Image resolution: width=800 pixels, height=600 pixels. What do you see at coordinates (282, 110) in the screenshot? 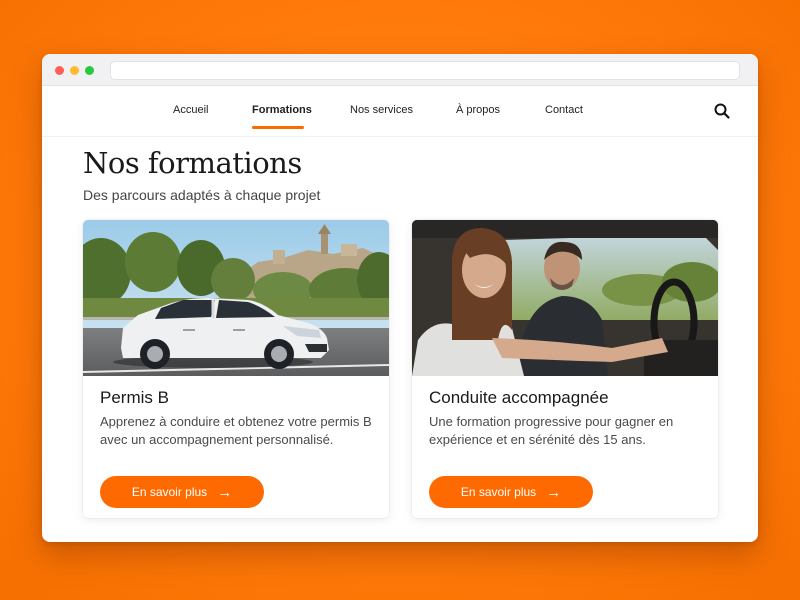
I see `nav-item-formations: Formations` at bounding box center [282, 110].